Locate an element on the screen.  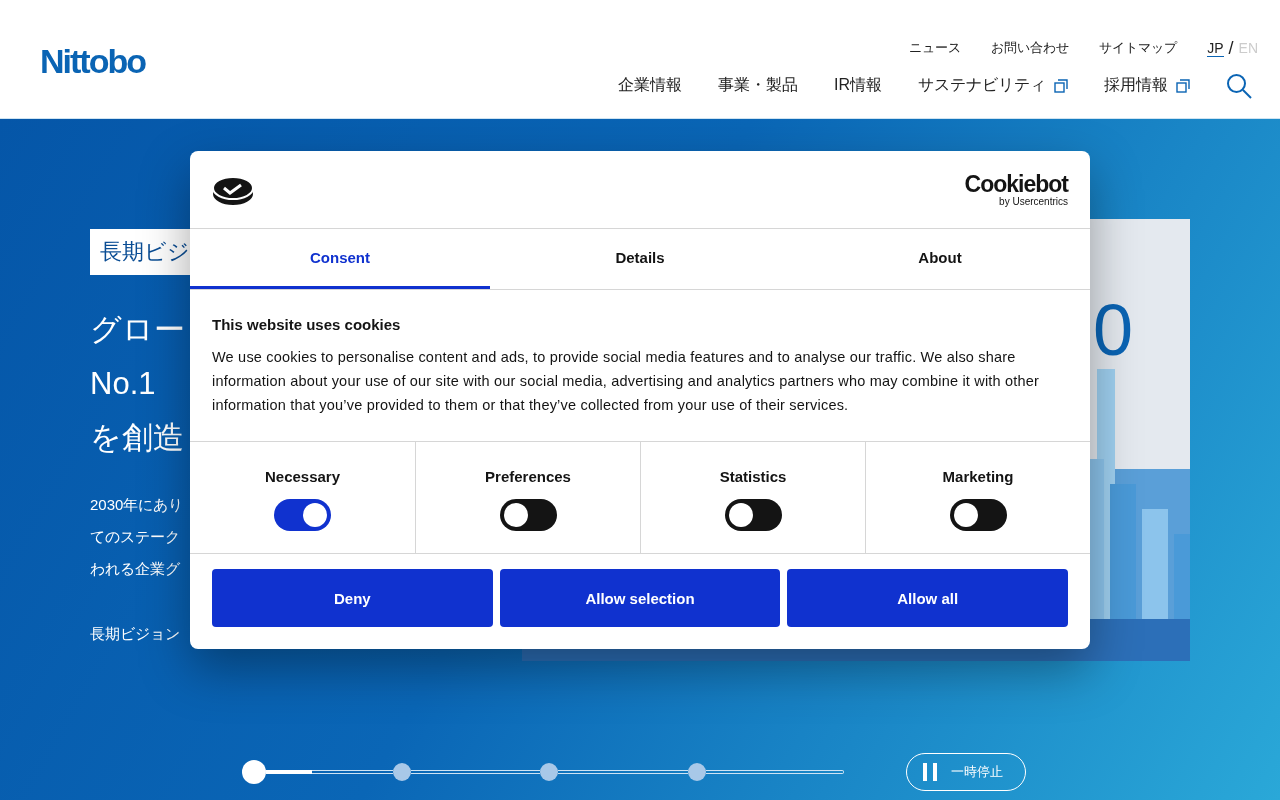
dialog-tab: Consent is located at coordinates (340, 259).